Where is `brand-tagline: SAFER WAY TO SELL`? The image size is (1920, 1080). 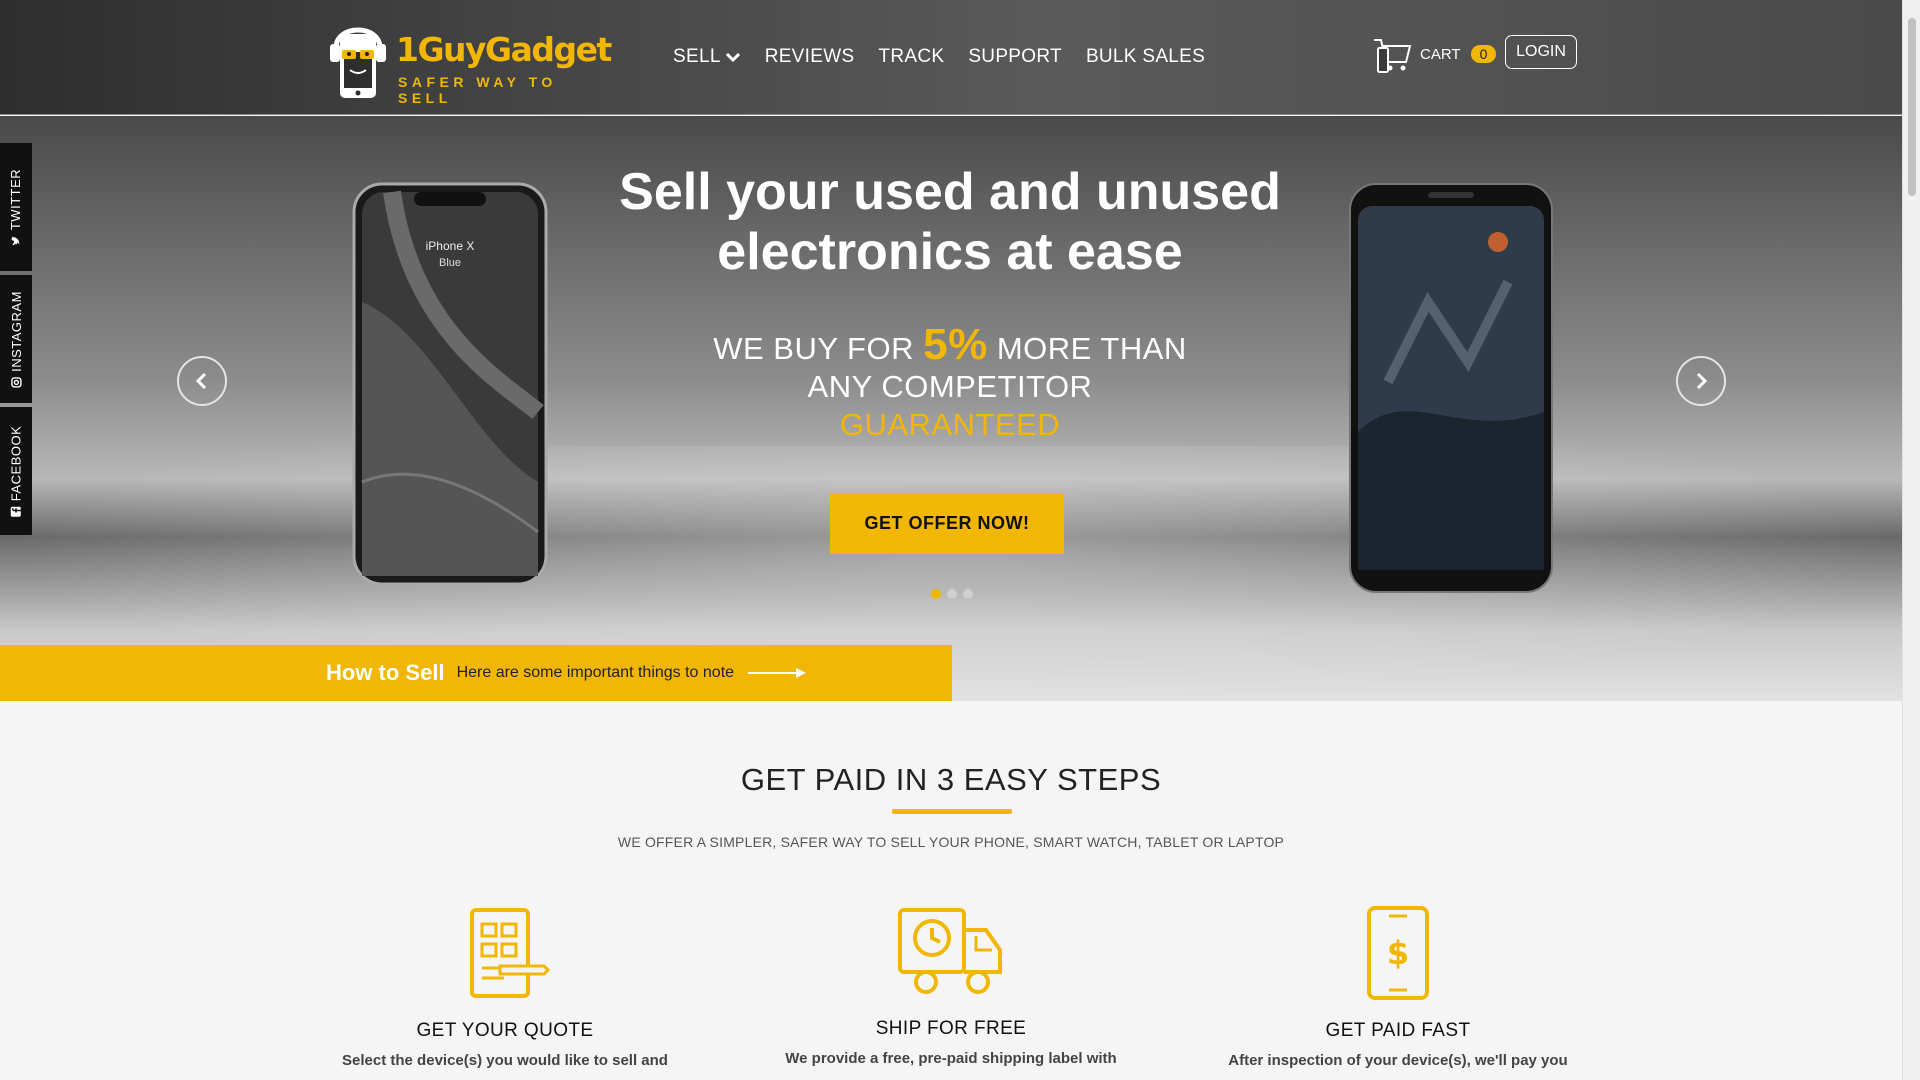
brand-tagline: SAFER WAY TO SELL is located at coordinates (477, 90).